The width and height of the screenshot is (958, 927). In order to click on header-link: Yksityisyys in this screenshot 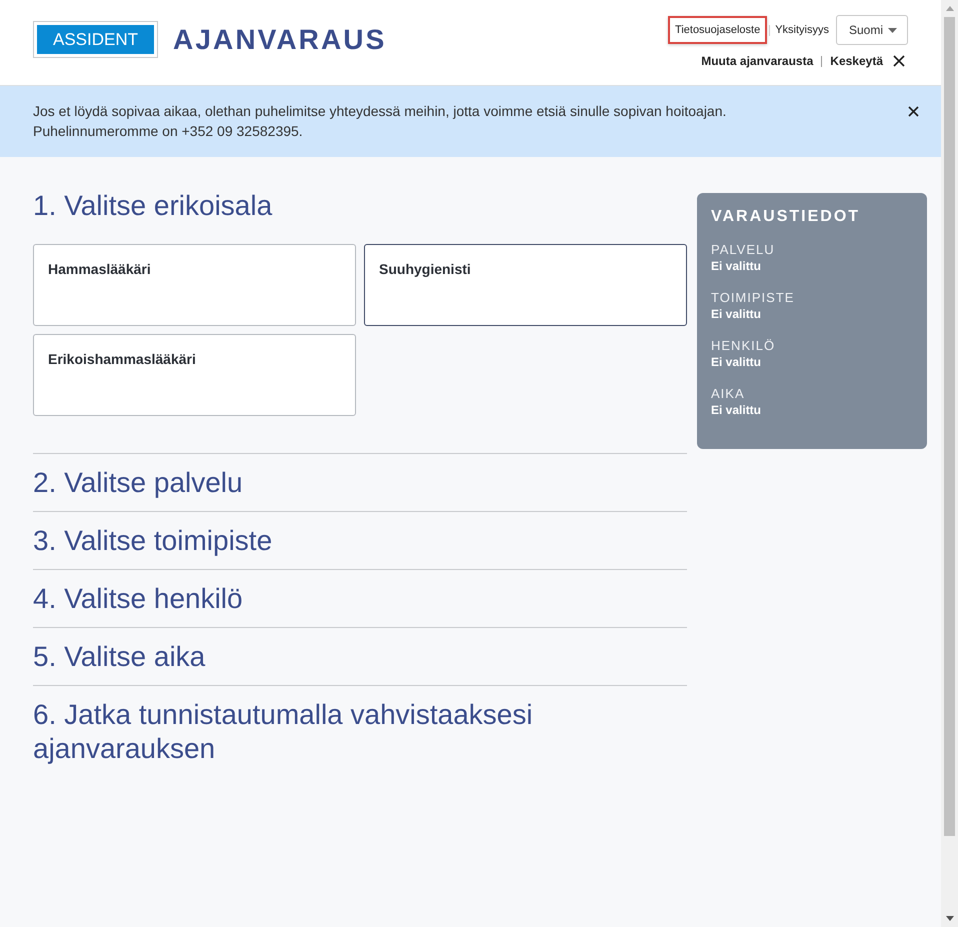, I will do `click(802, 30)`.